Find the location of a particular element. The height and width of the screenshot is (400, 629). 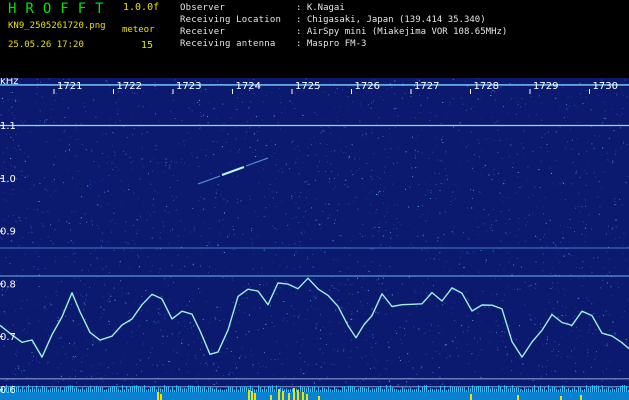

time-label: 1721 is located at coordinates (69, 86).